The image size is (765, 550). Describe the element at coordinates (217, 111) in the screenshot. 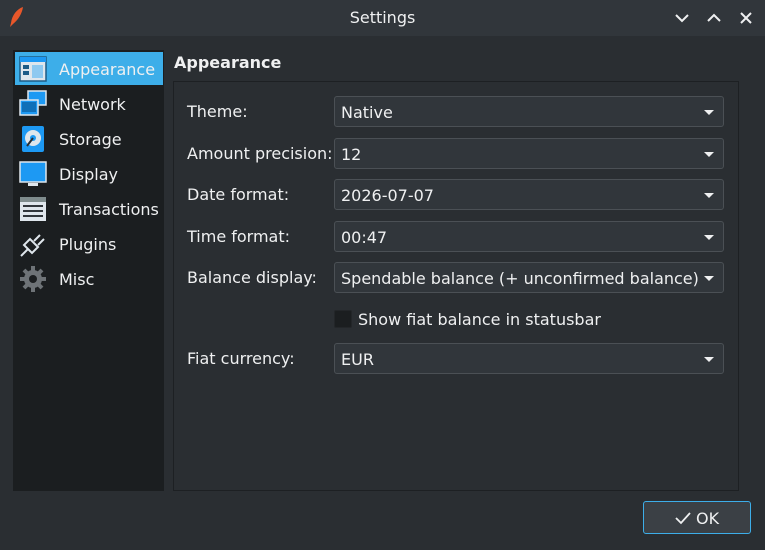

I see `theme-label: Theme:` at that location.